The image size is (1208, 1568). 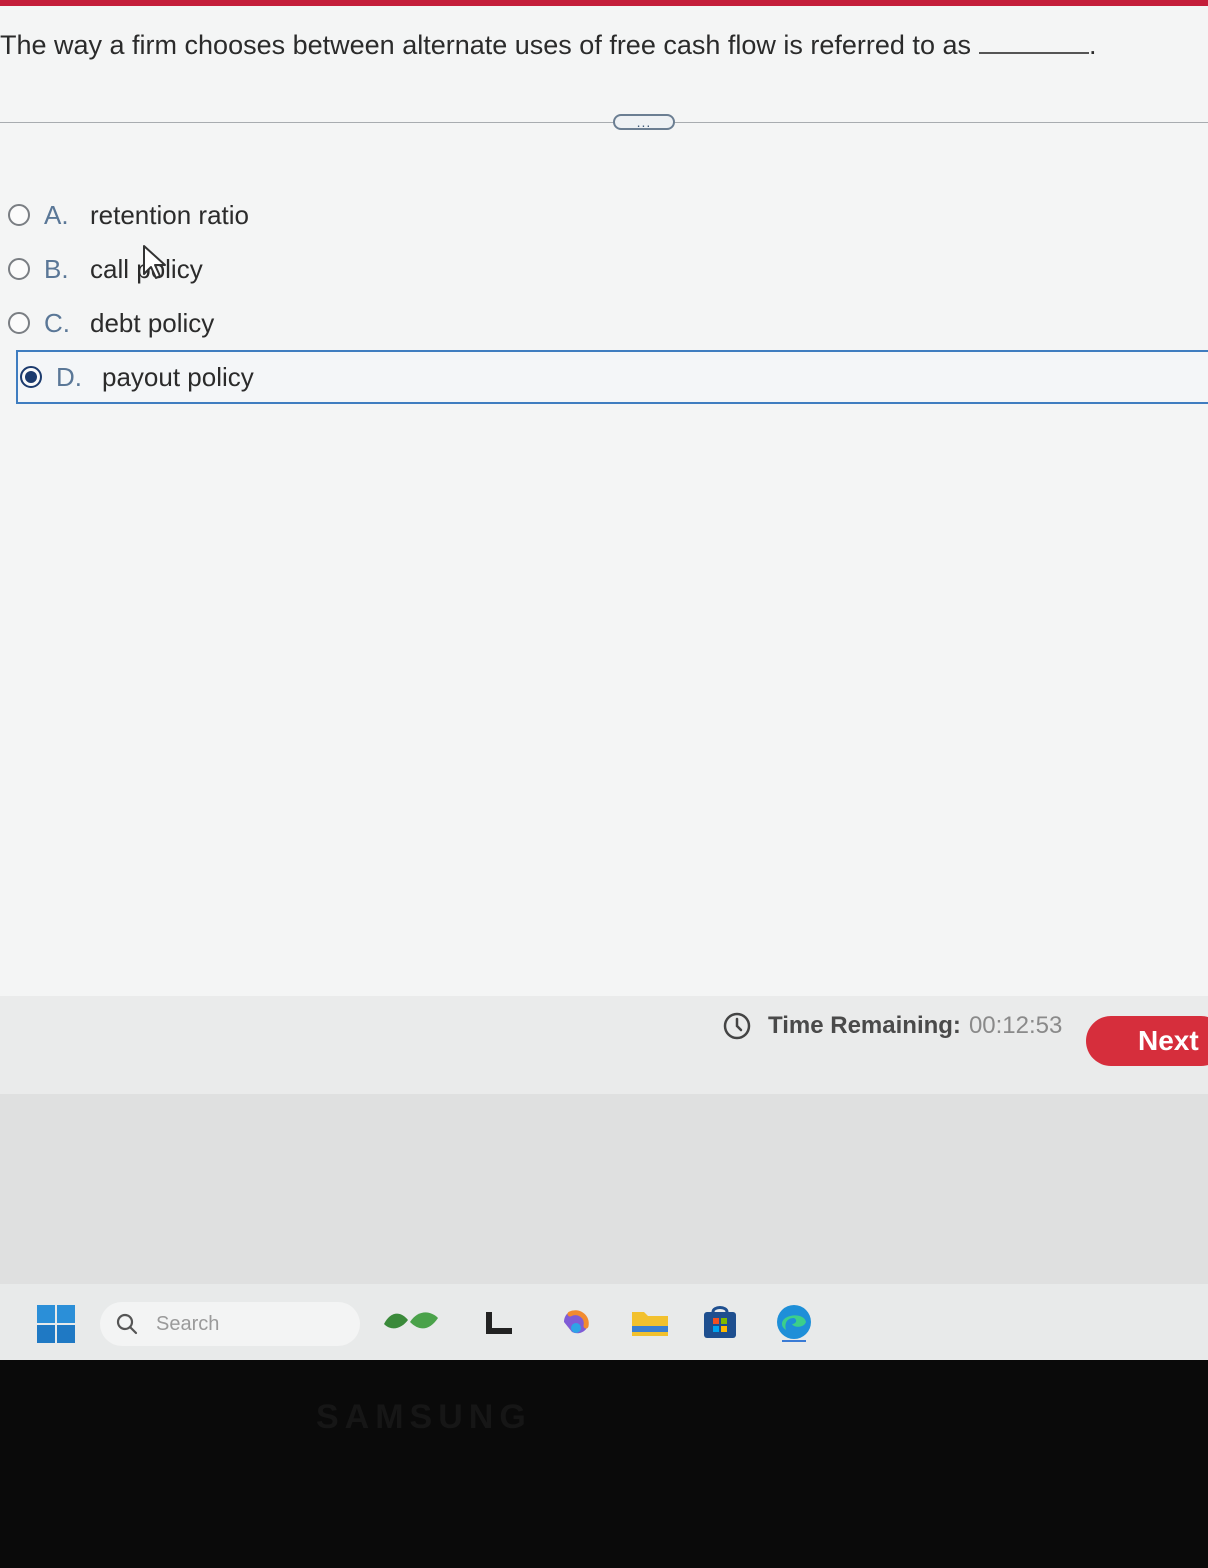 What do you see at coordinates (152, 322) in the screenshot?
I see `option-c-text: debt policy` at bounding box center [152, 322].